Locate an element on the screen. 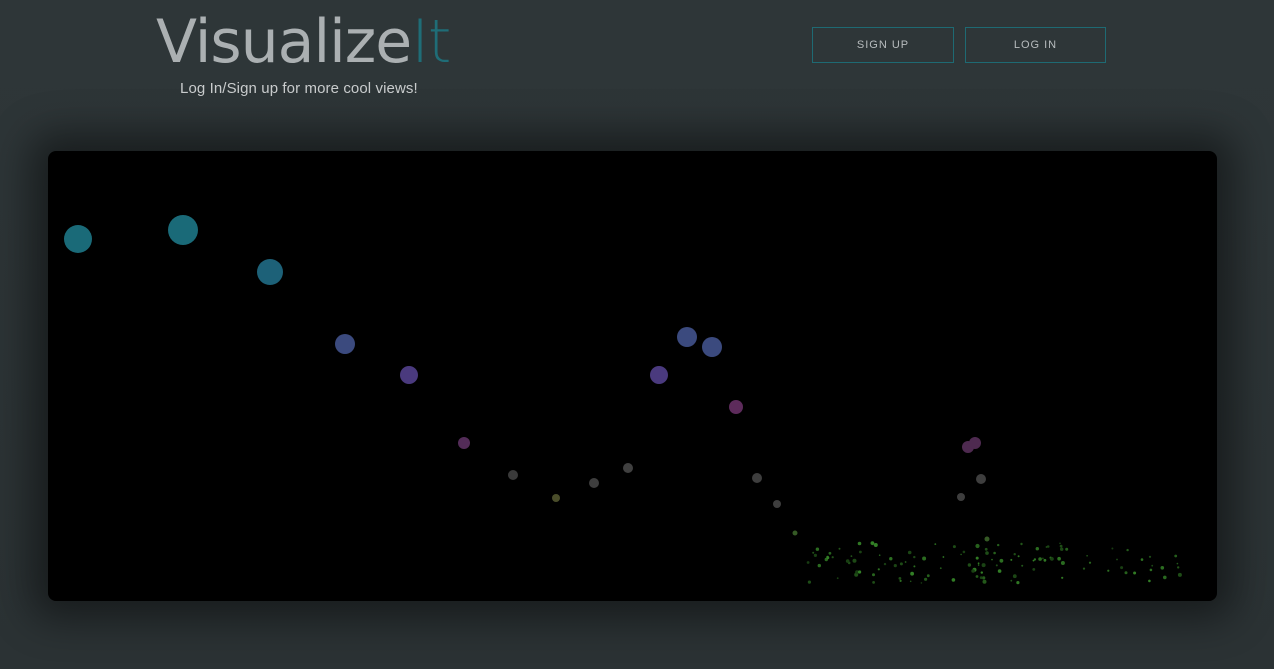 The height and width of the screenshot is (669, 1274). log-in-button: LOG IN is located at coordinates (1035, 45).